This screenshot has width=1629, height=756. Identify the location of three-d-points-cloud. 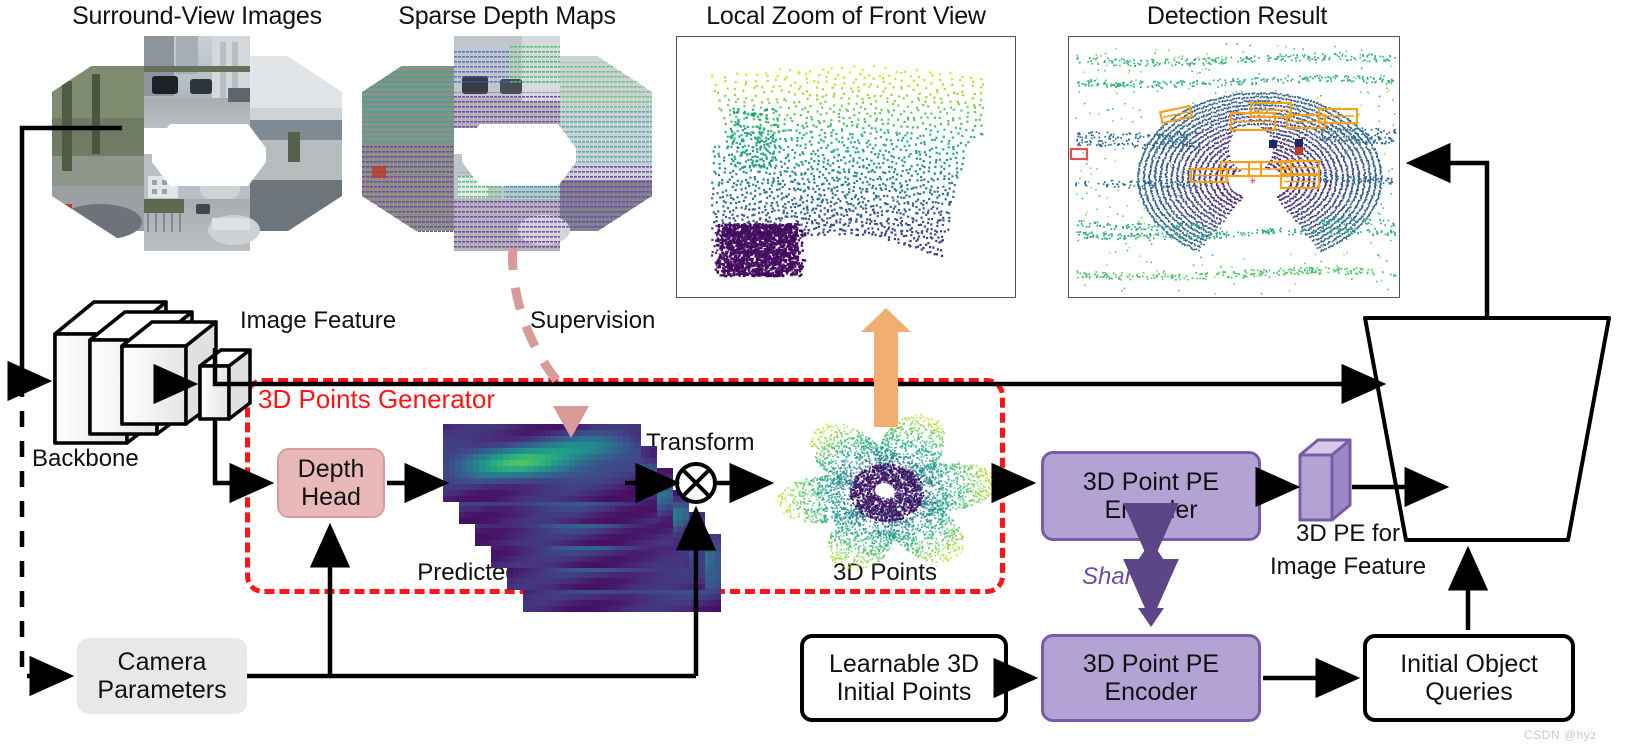
(887, 493).